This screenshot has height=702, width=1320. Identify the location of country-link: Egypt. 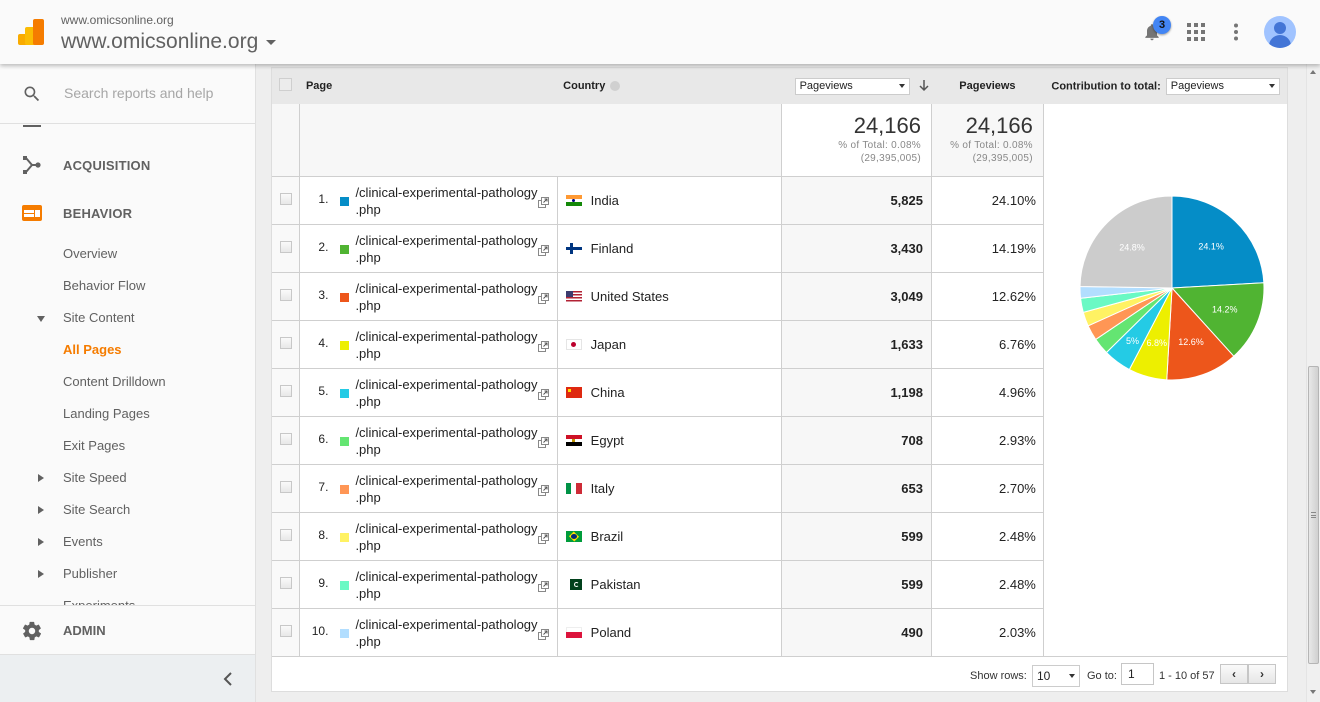
(607, 440).